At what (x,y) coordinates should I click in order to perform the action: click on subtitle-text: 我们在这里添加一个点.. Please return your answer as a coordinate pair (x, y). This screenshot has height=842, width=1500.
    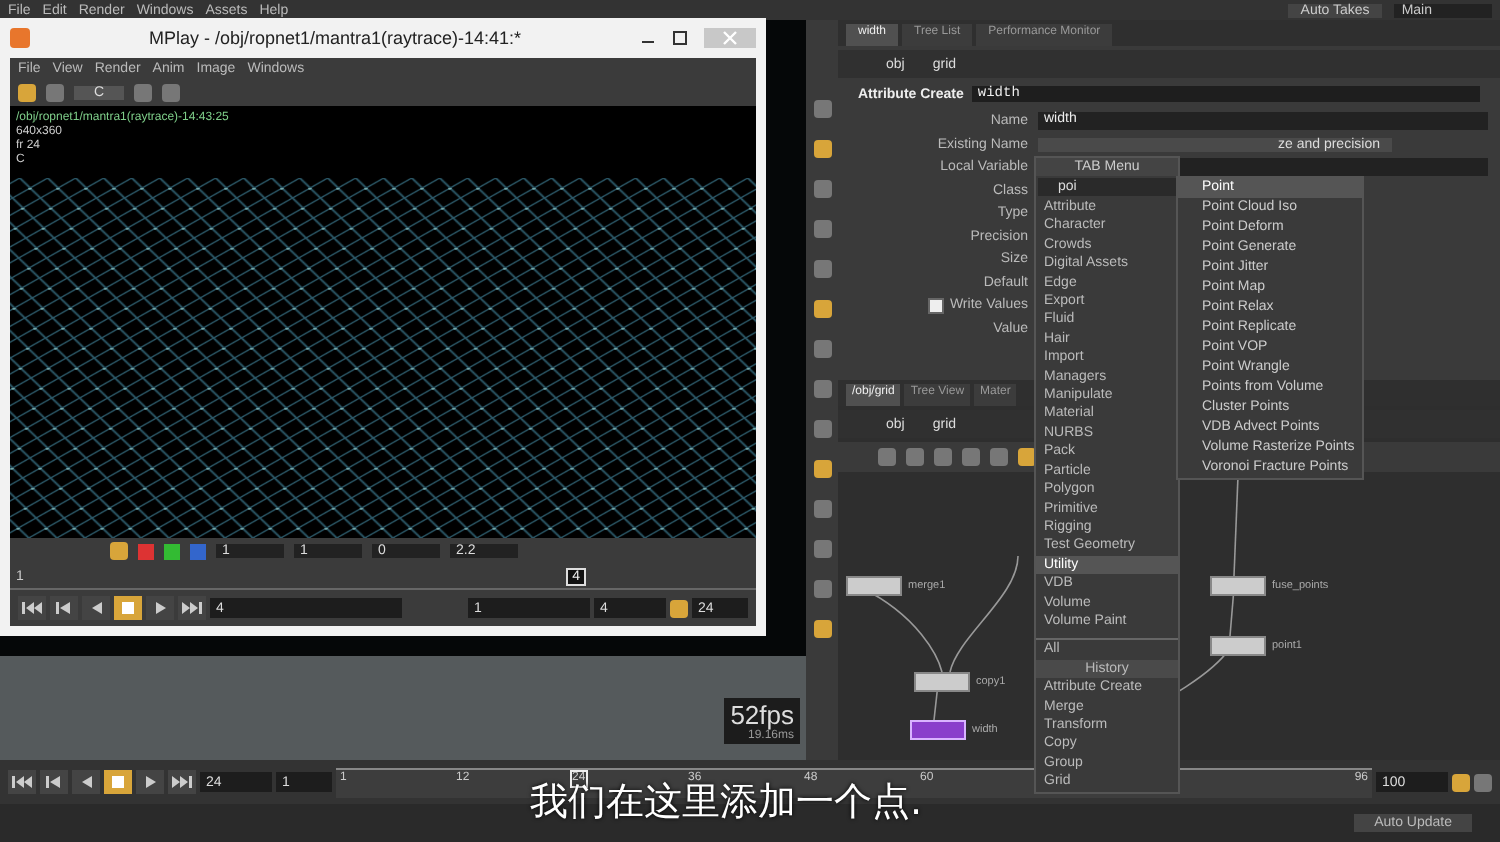
    Looking at the image, I should click on (726, 803).